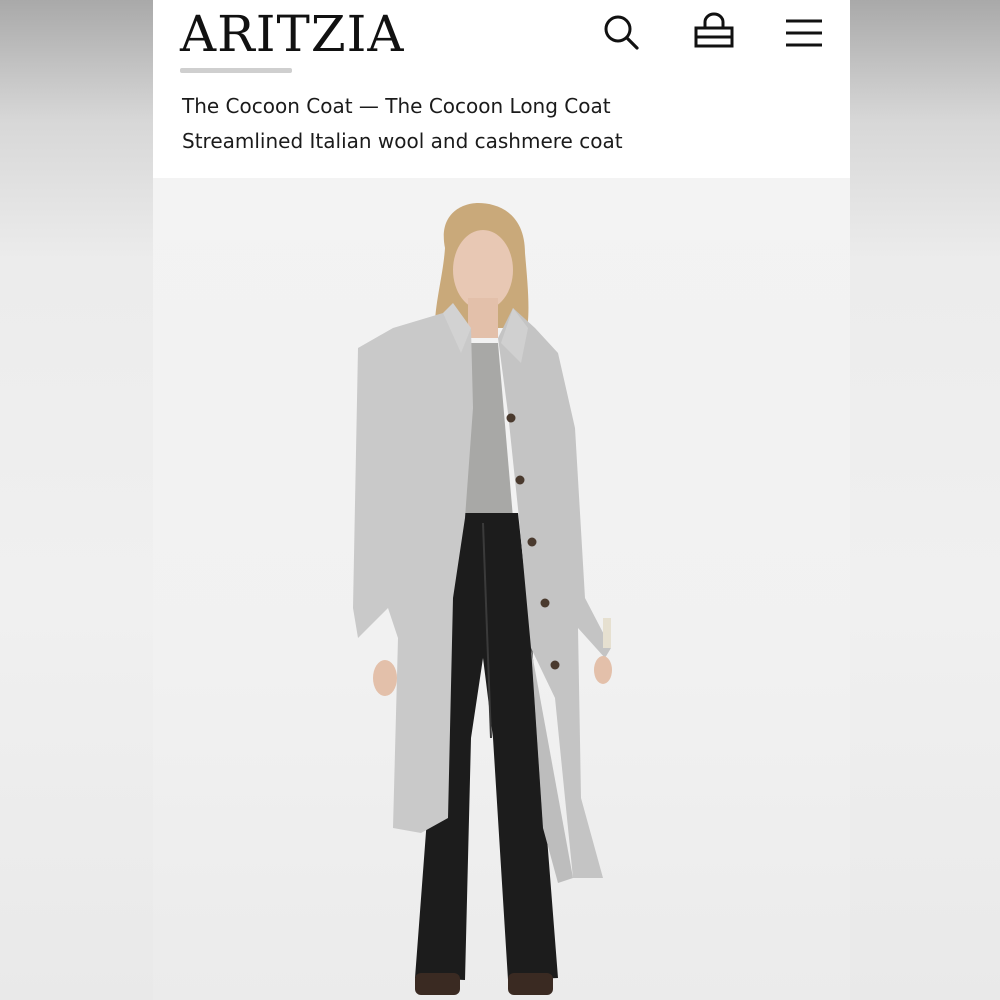 Image resolution: width=1000 pixels, height=1000 pixels. I want to click on cropped-text-line, so click(240, 74).